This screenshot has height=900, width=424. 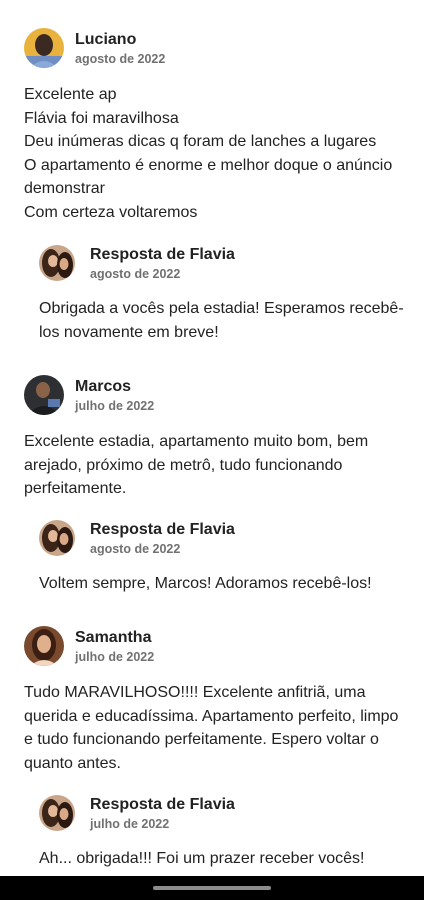 What do you see at coordinates (212, 888) in the screenshot?
I see `home-indicator` at bounding box center [212, 888].